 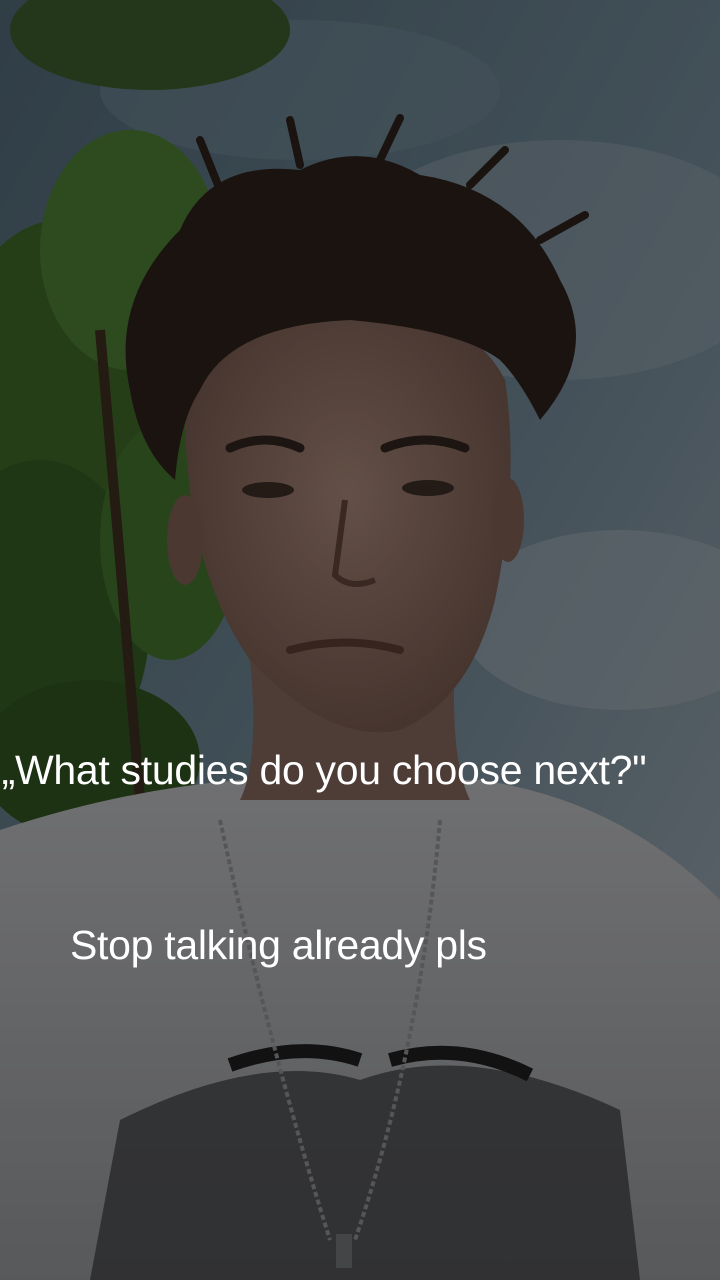 I want to click on caption-reply: Stop talking already pls, so click(x=278, y=945).